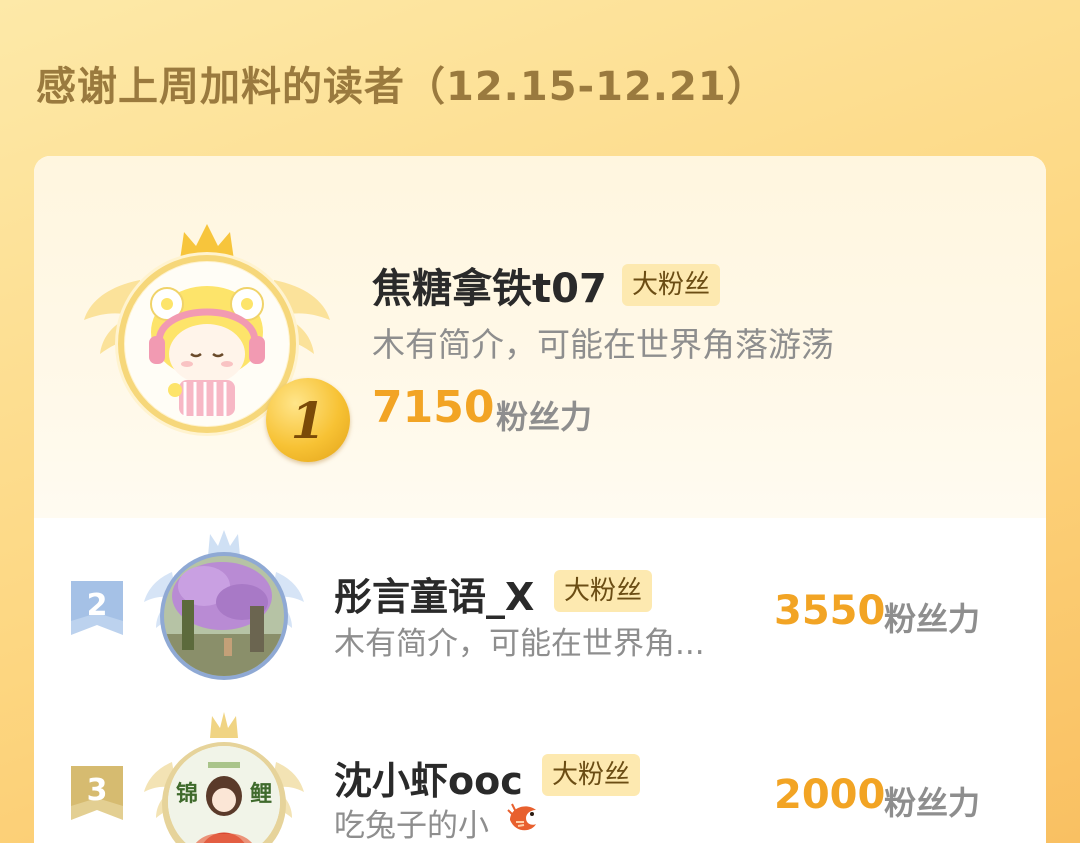  Describe the element at coordinates (308, 420) in the screenshot. I see `rank-1-medal: 1` at that location.